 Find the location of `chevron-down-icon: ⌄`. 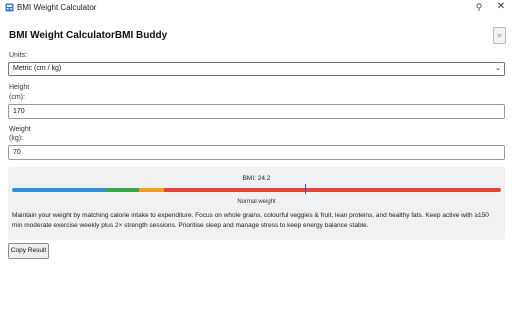

chevron-down-icon: ⌄ is located at coordinates (498, 68).